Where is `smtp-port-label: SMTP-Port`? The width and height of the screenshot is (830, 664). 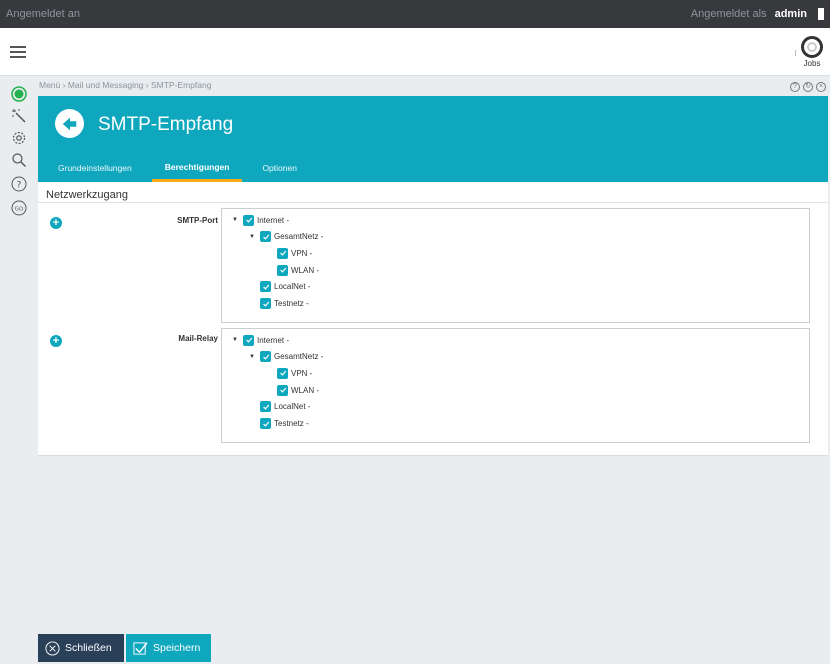
smtp-port-label: SMTP-Port is located at coordinates (197, 220).